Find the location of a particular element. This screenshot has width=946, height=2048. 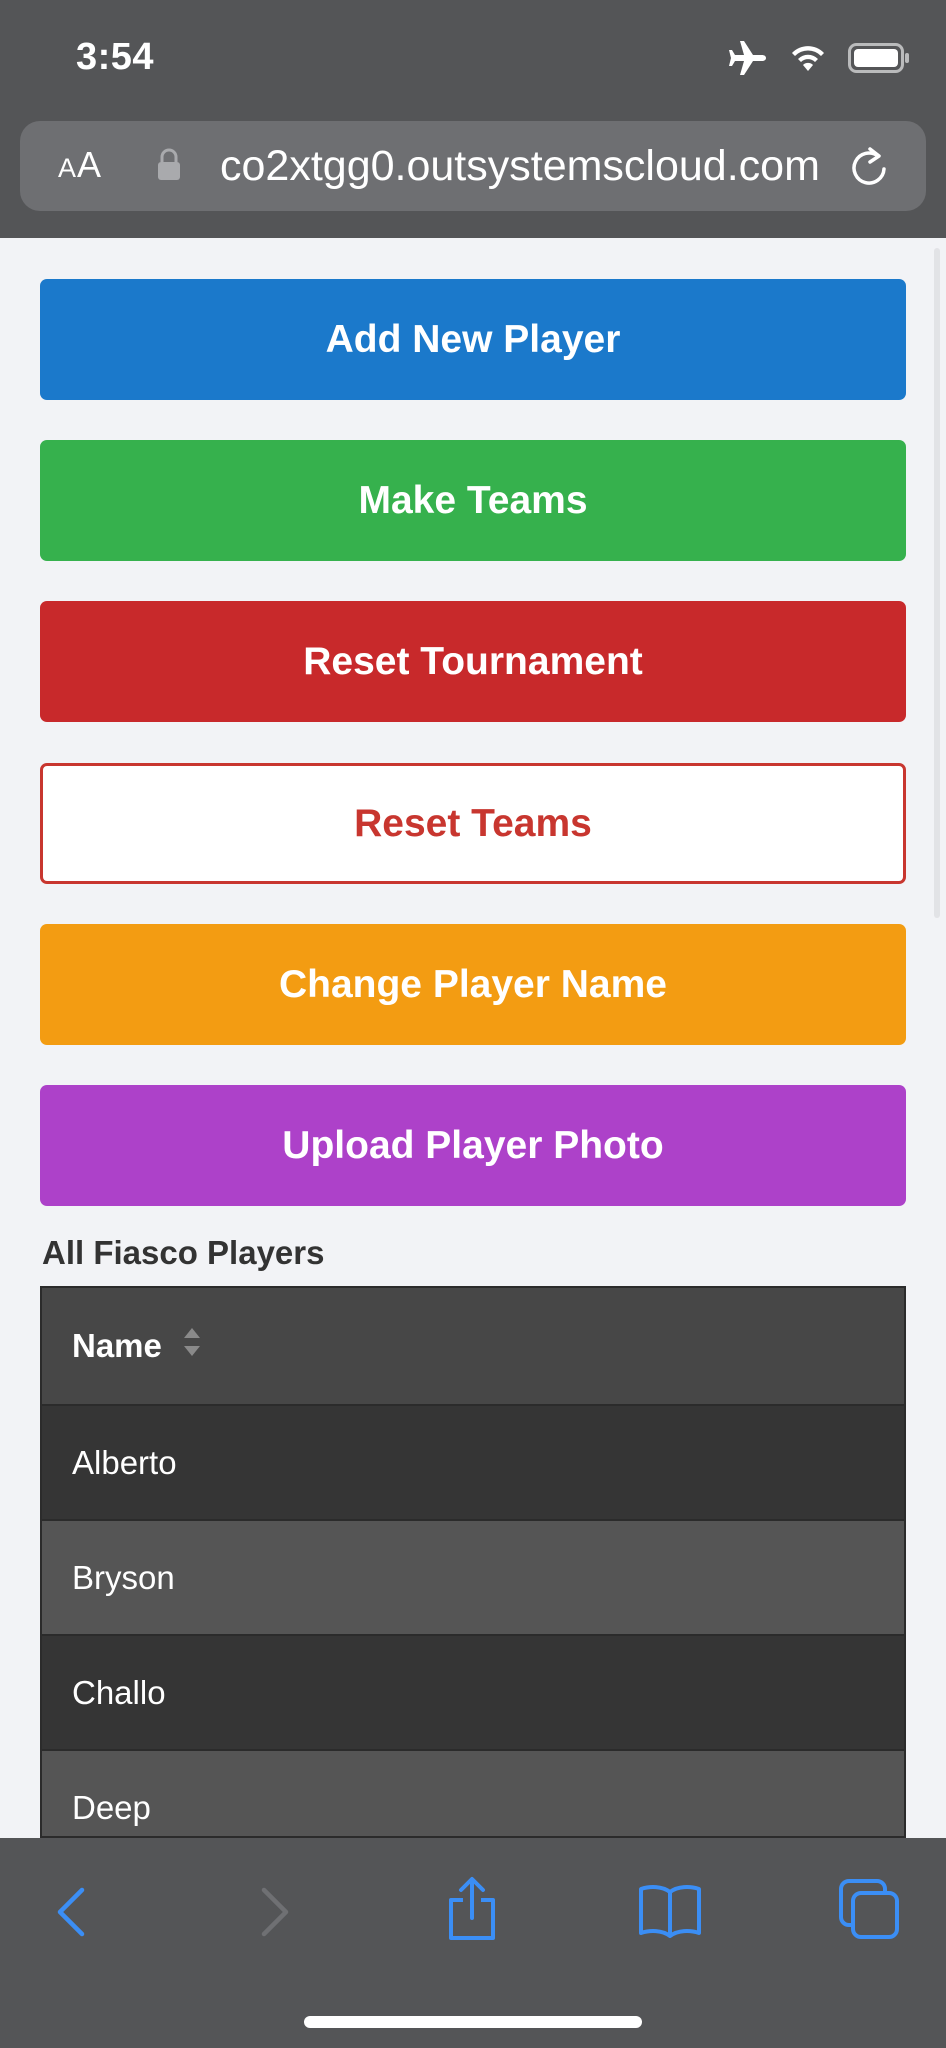

name-header-label: Name is located at coordinates (117, 1345).